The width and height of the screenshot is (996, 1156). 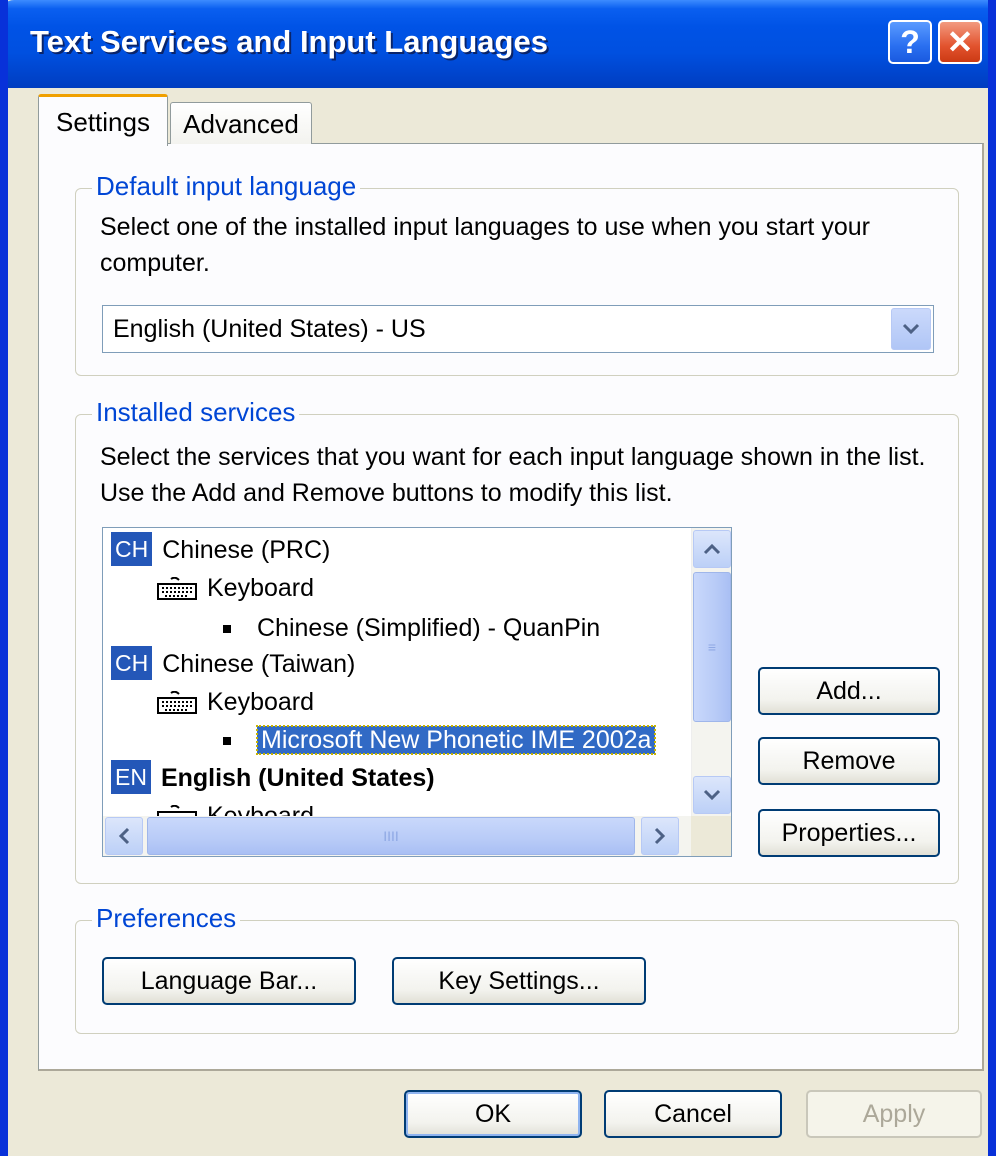 I want to click on tab-settings: Settings, so click(x=103, y=120).